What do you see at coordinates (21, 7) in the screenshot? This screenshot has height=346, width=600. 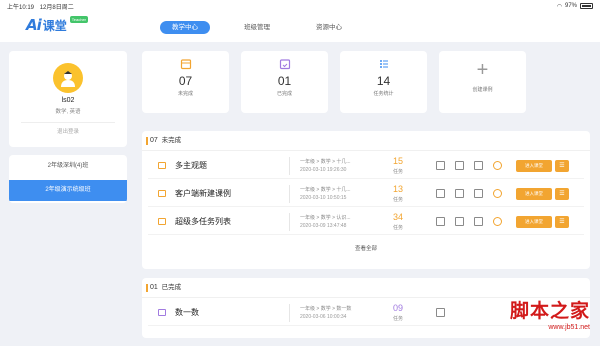 I see `status-time: 上午10:19` at bounding box center [21, 7].